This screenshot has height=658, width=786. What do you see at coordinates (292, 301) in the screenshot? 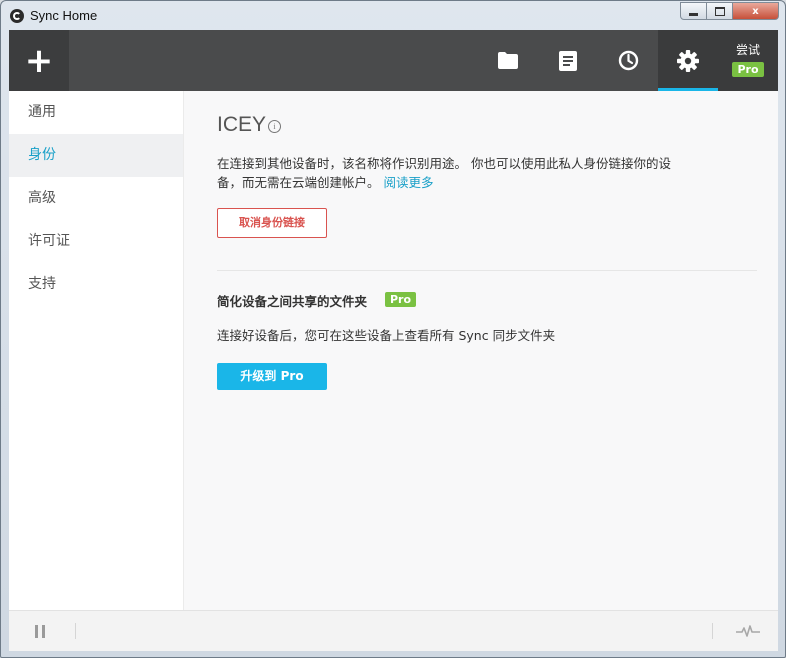
I see `pro-section-title: 简化设备之间共享的文件夹` at bounding box center [292, 301].